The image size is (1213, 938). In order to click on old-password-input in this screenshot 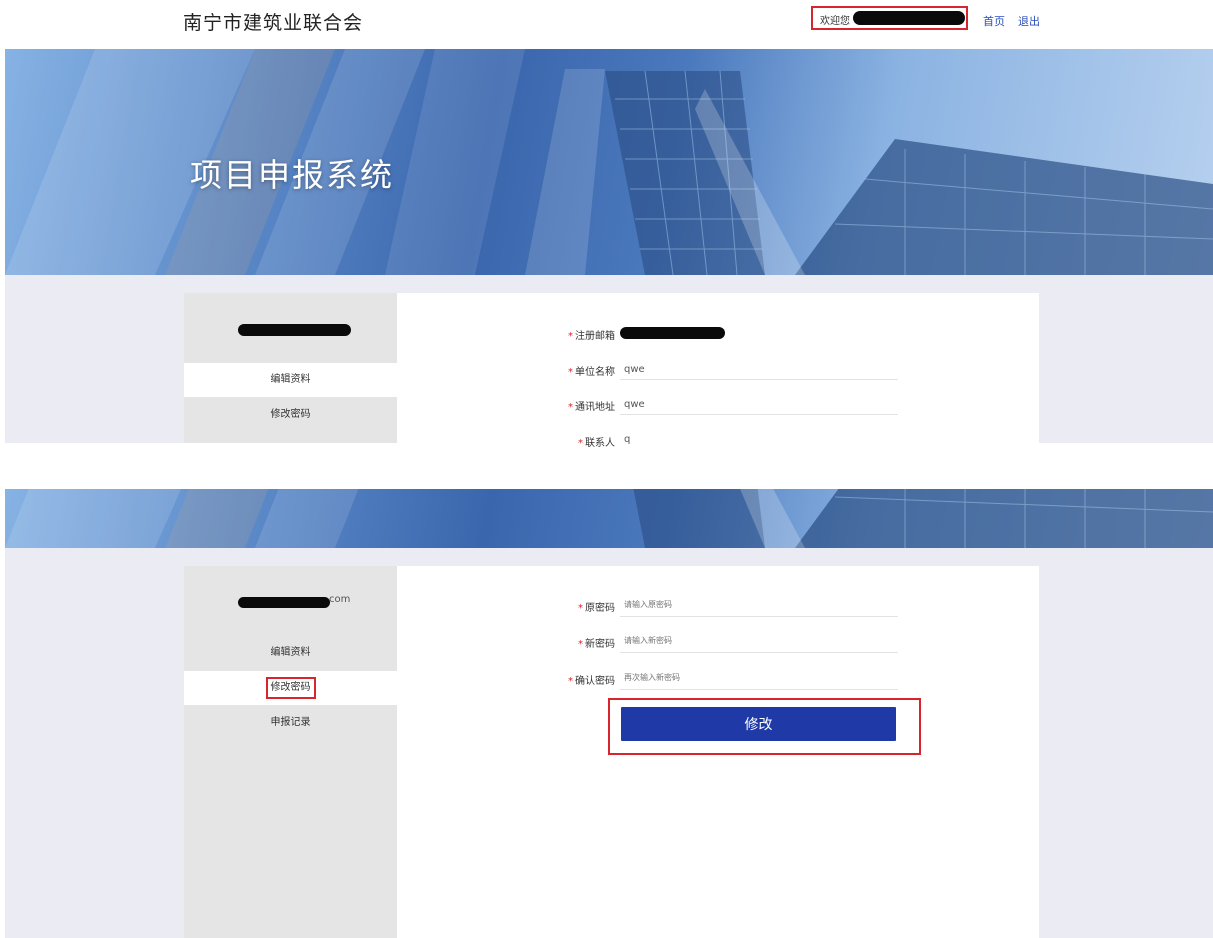, I will do `click(759, 604)`.